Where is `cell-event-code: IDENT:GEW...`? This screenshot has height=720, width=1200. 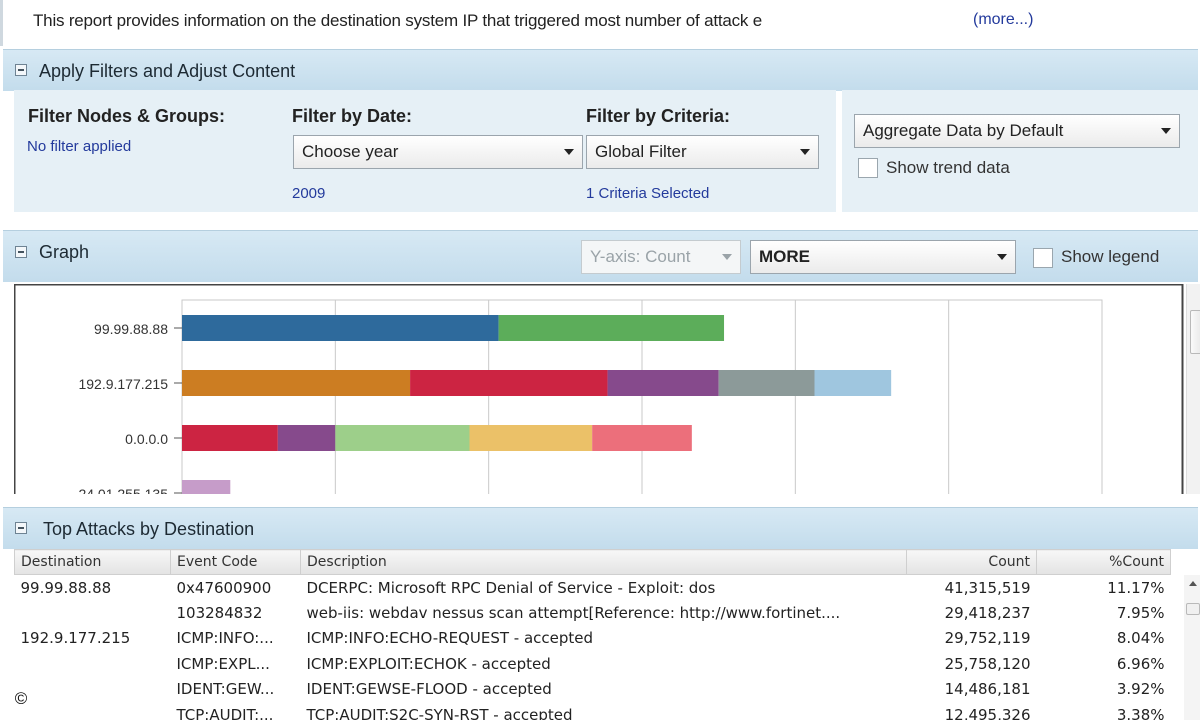
cell-event-code: IDENT:GEW... is located at coordinates (225, 689).